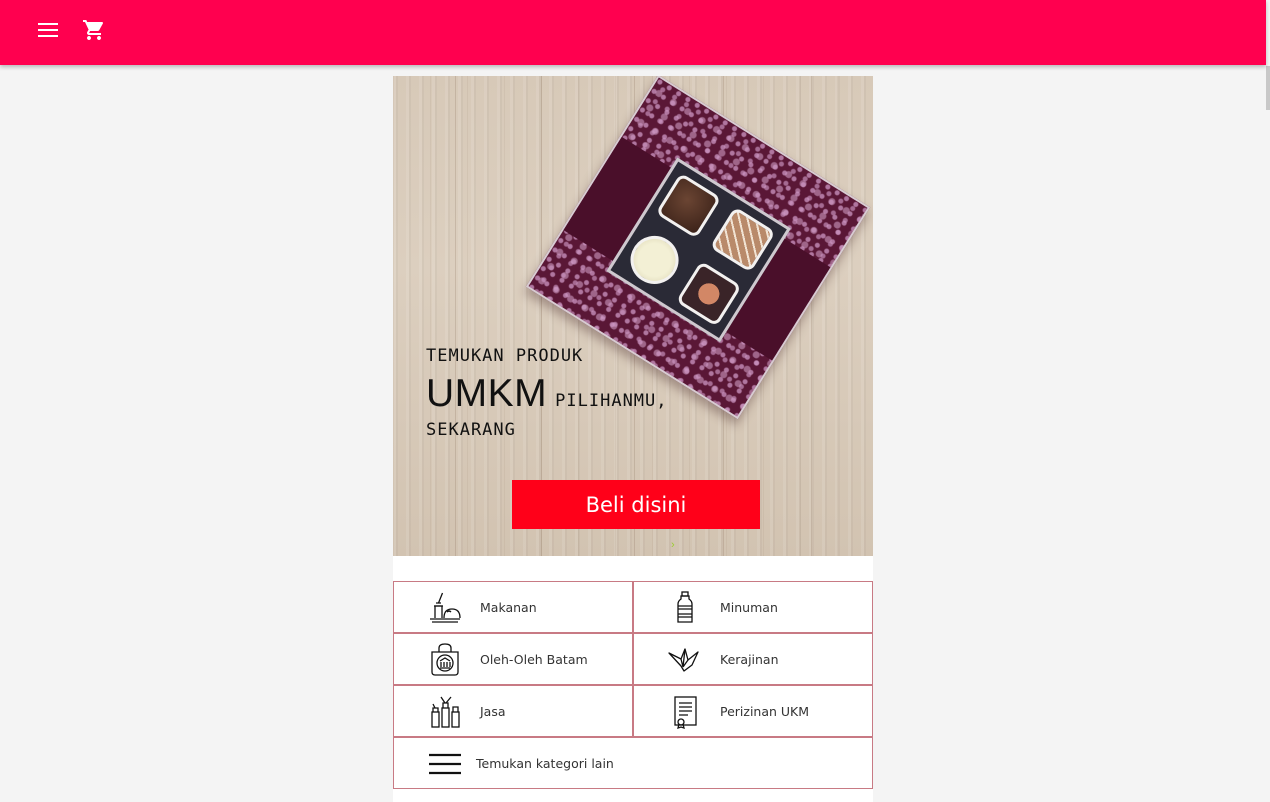 The image size is (1270, 802). I want to click on category-minuman: Minuman, so click(753, 607).